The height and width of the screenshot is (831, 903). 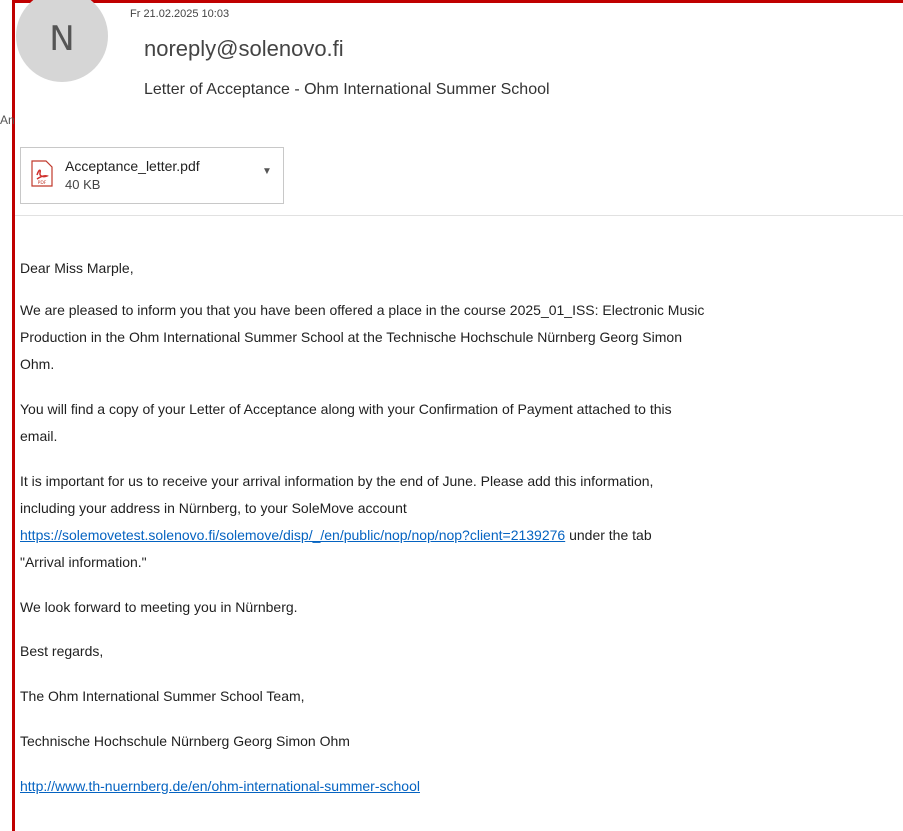 What do you see at coordinates (7, 120) in the screenshot?
I see `recipient-label: An` at bounding box center [7, 120].